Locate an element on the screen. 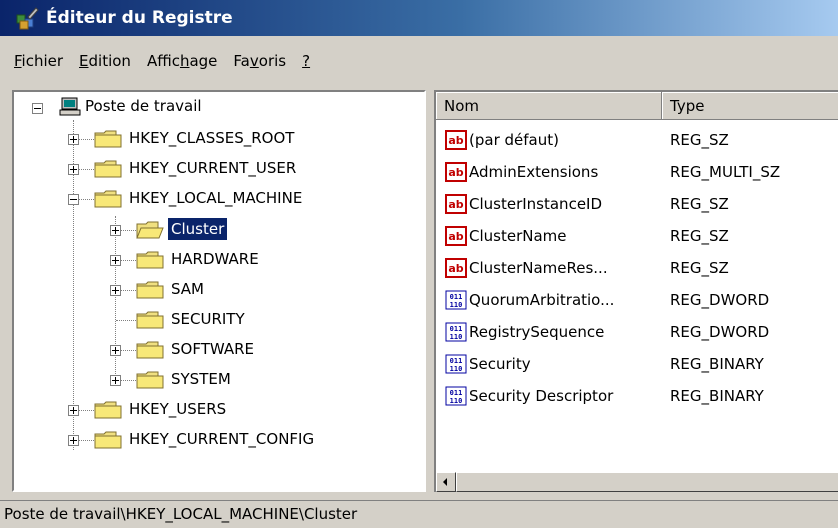  menu-edition: Edition is located at coordinates (105, 61).